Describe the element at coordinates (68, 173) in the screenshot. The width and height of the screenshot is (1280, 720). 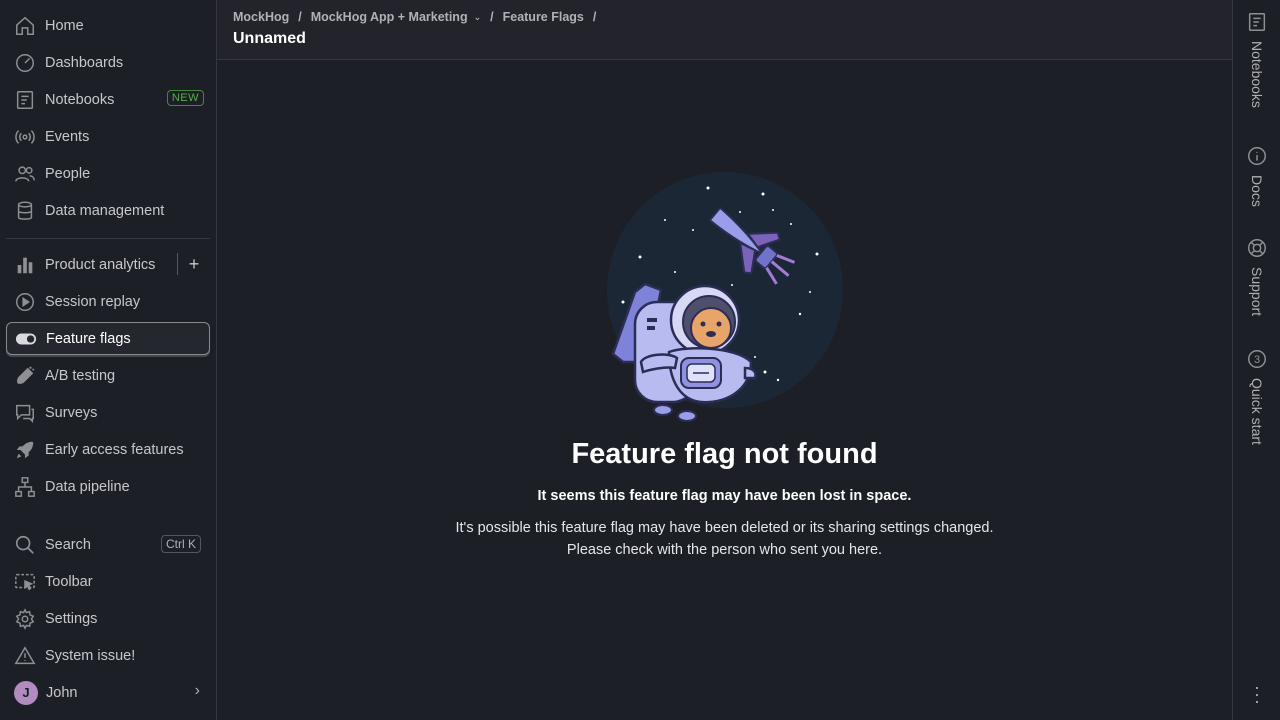
I see `sidebar-item-label: People` at that location.